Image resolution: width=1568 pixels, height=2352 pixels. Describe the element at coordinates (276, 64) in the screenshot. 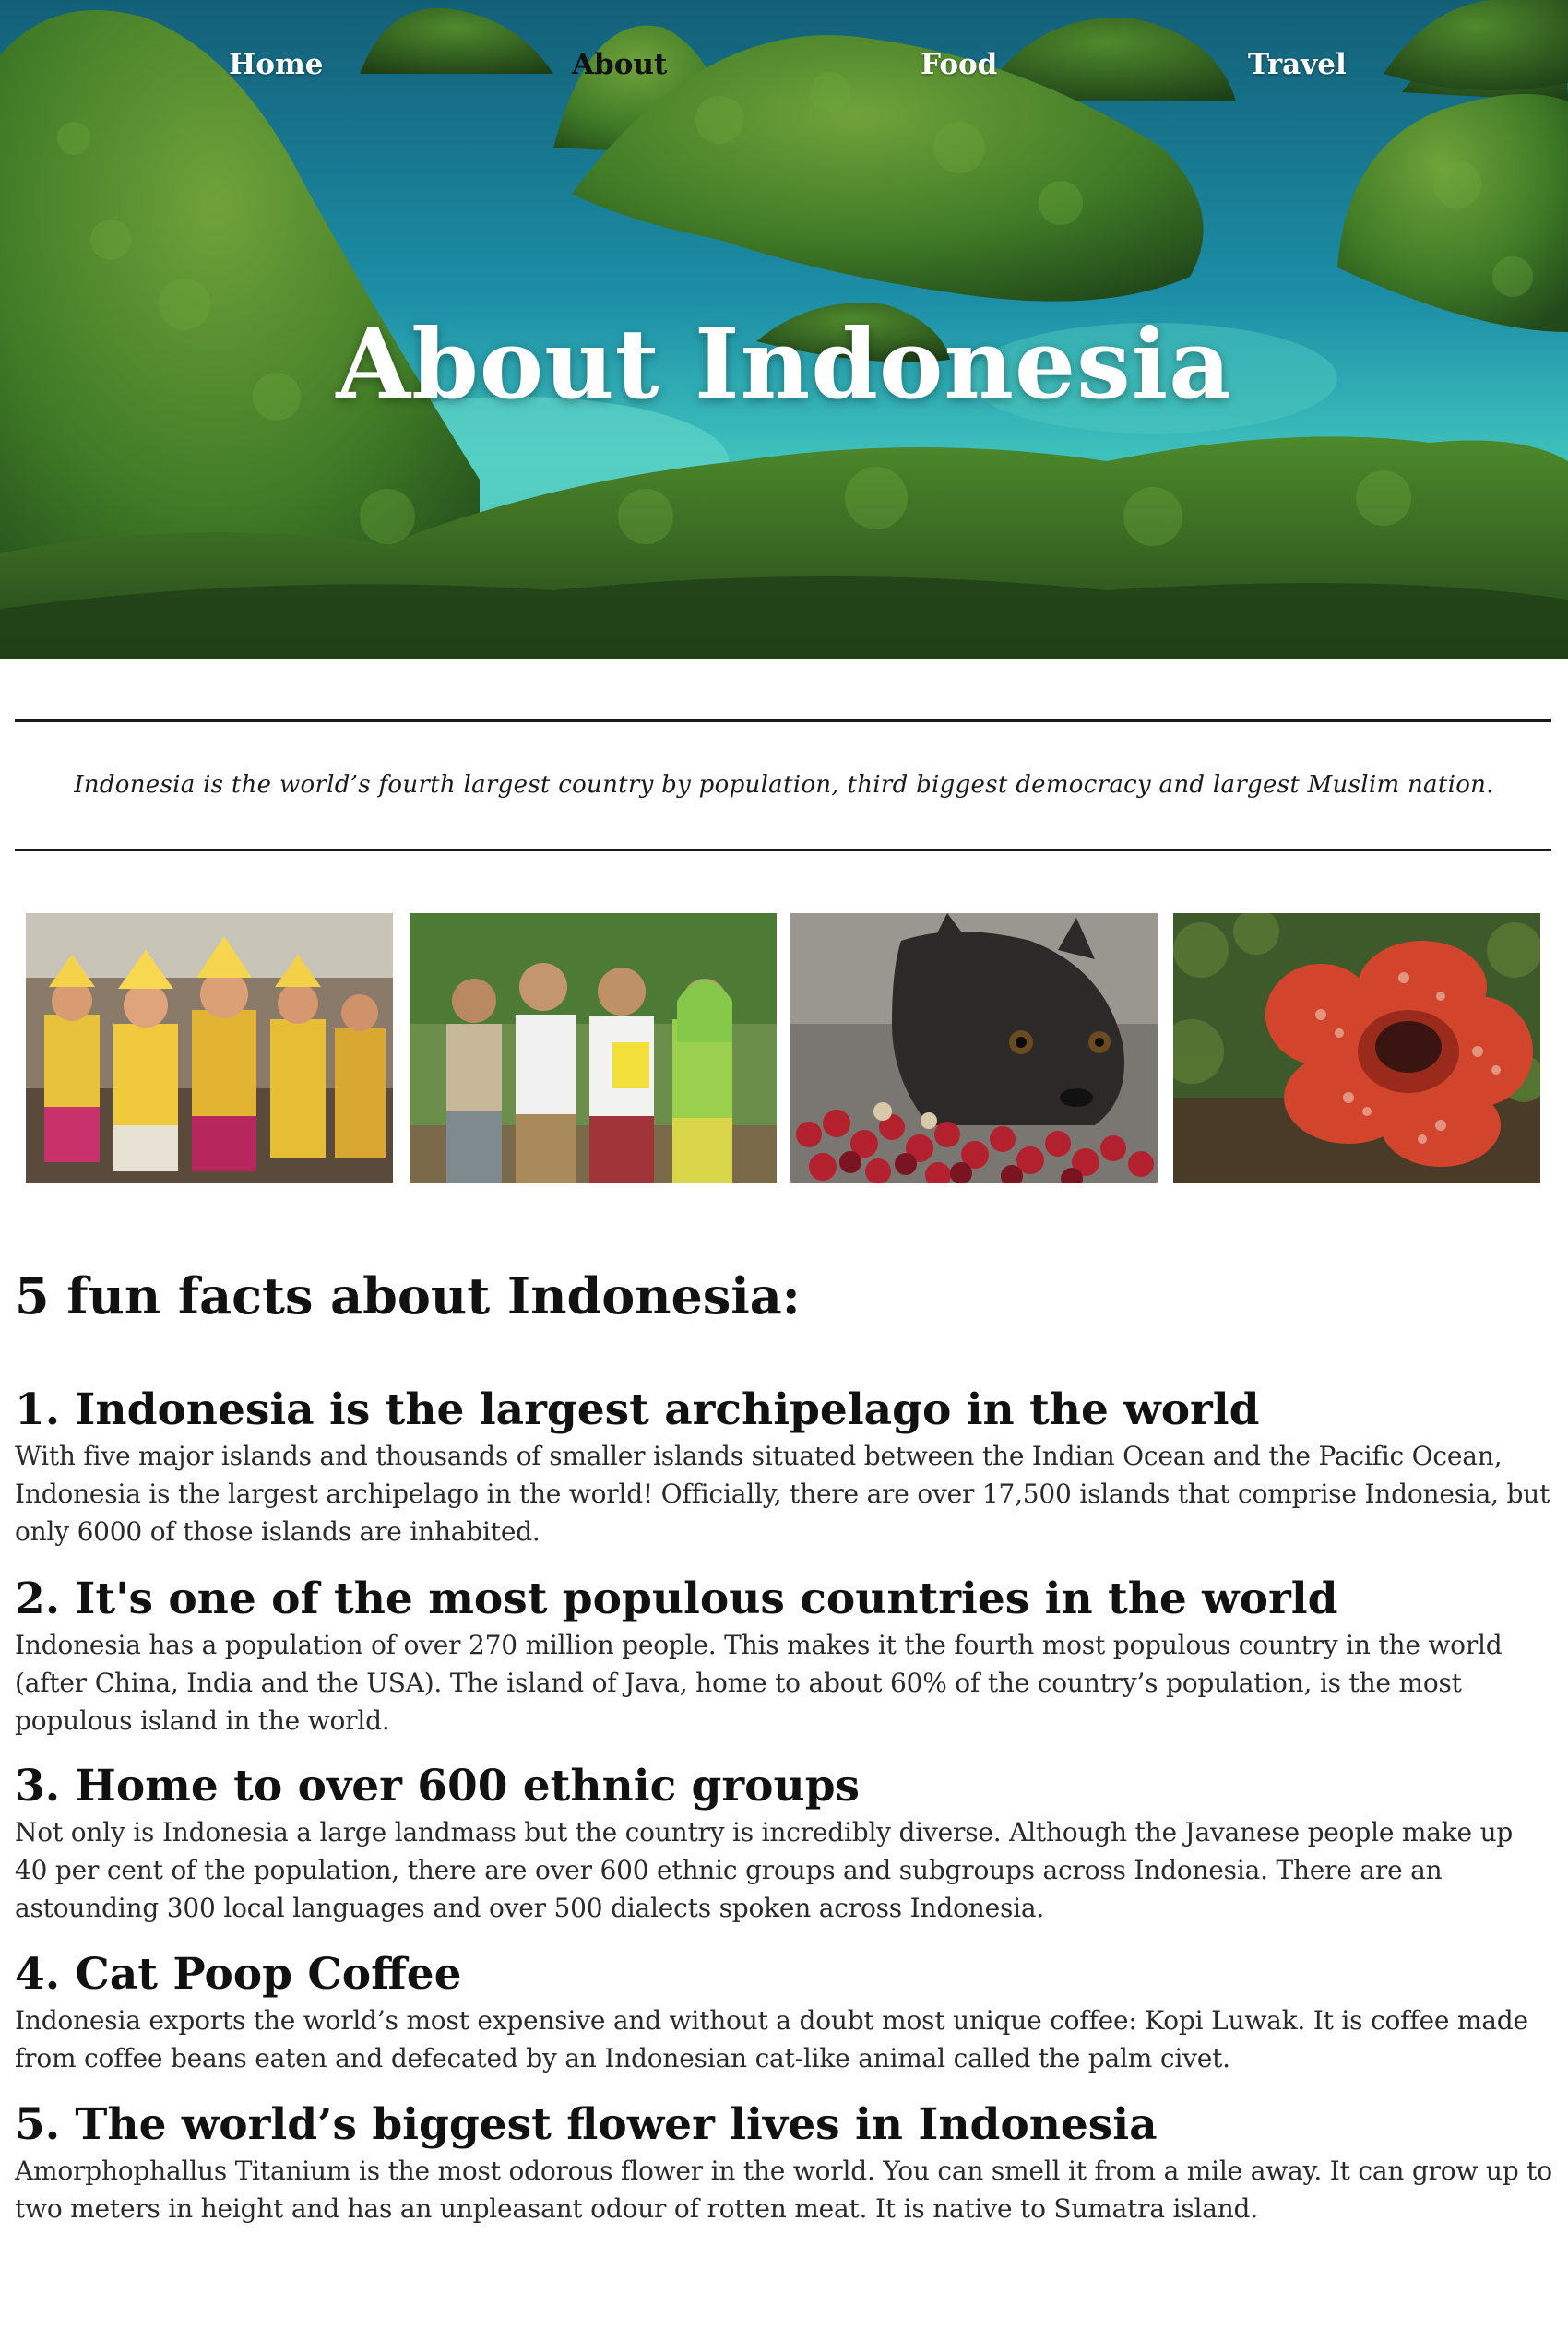

I see `nav-home-link: Home` at that location.